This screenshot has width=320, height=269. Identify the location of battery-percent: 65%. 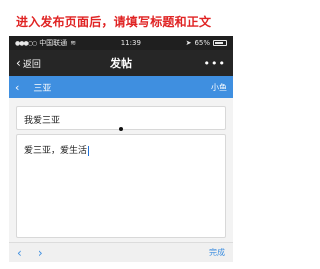
(202, 43).